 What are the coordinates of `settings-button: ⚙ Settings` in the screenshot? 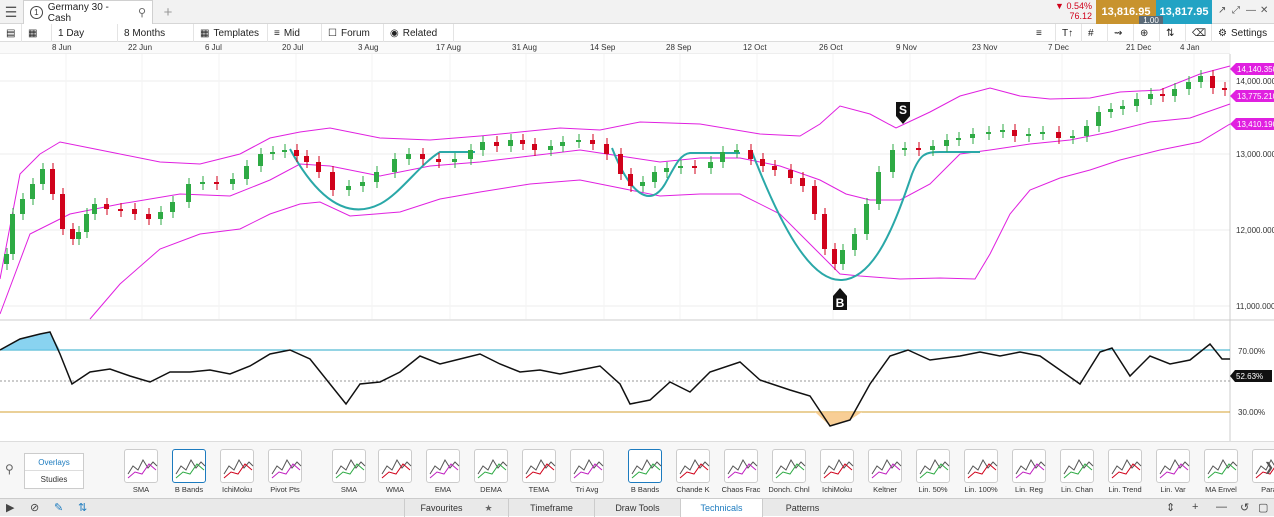 It's located at (1243, 33).